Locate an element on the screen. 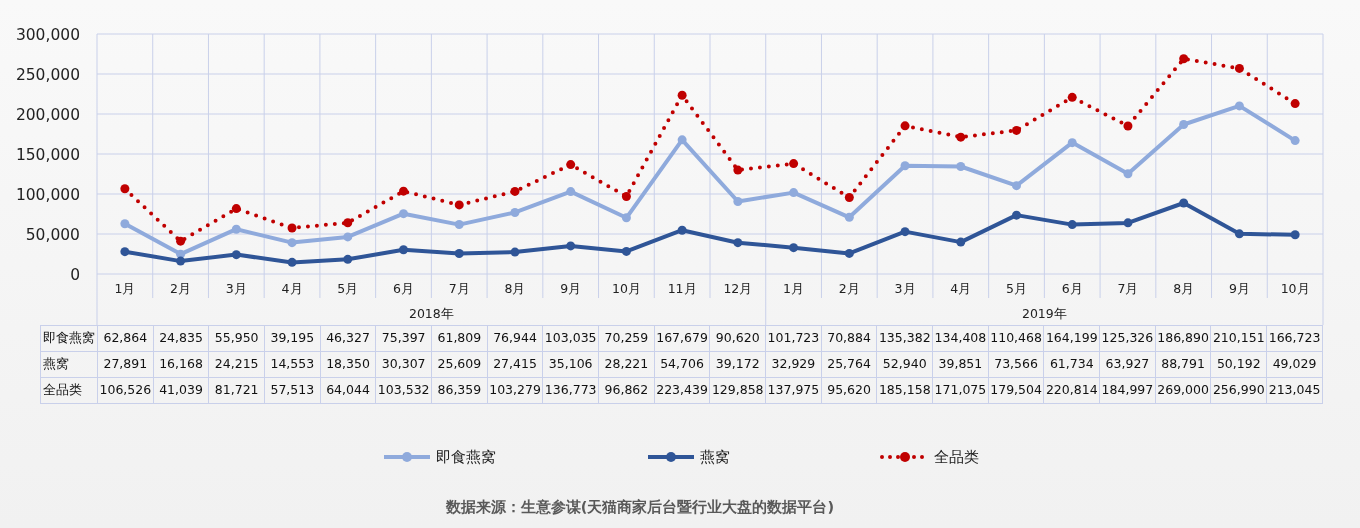 This screenshot has width=1360, height=528. table-cell: 18,350 is located at coordinates (348, 364).